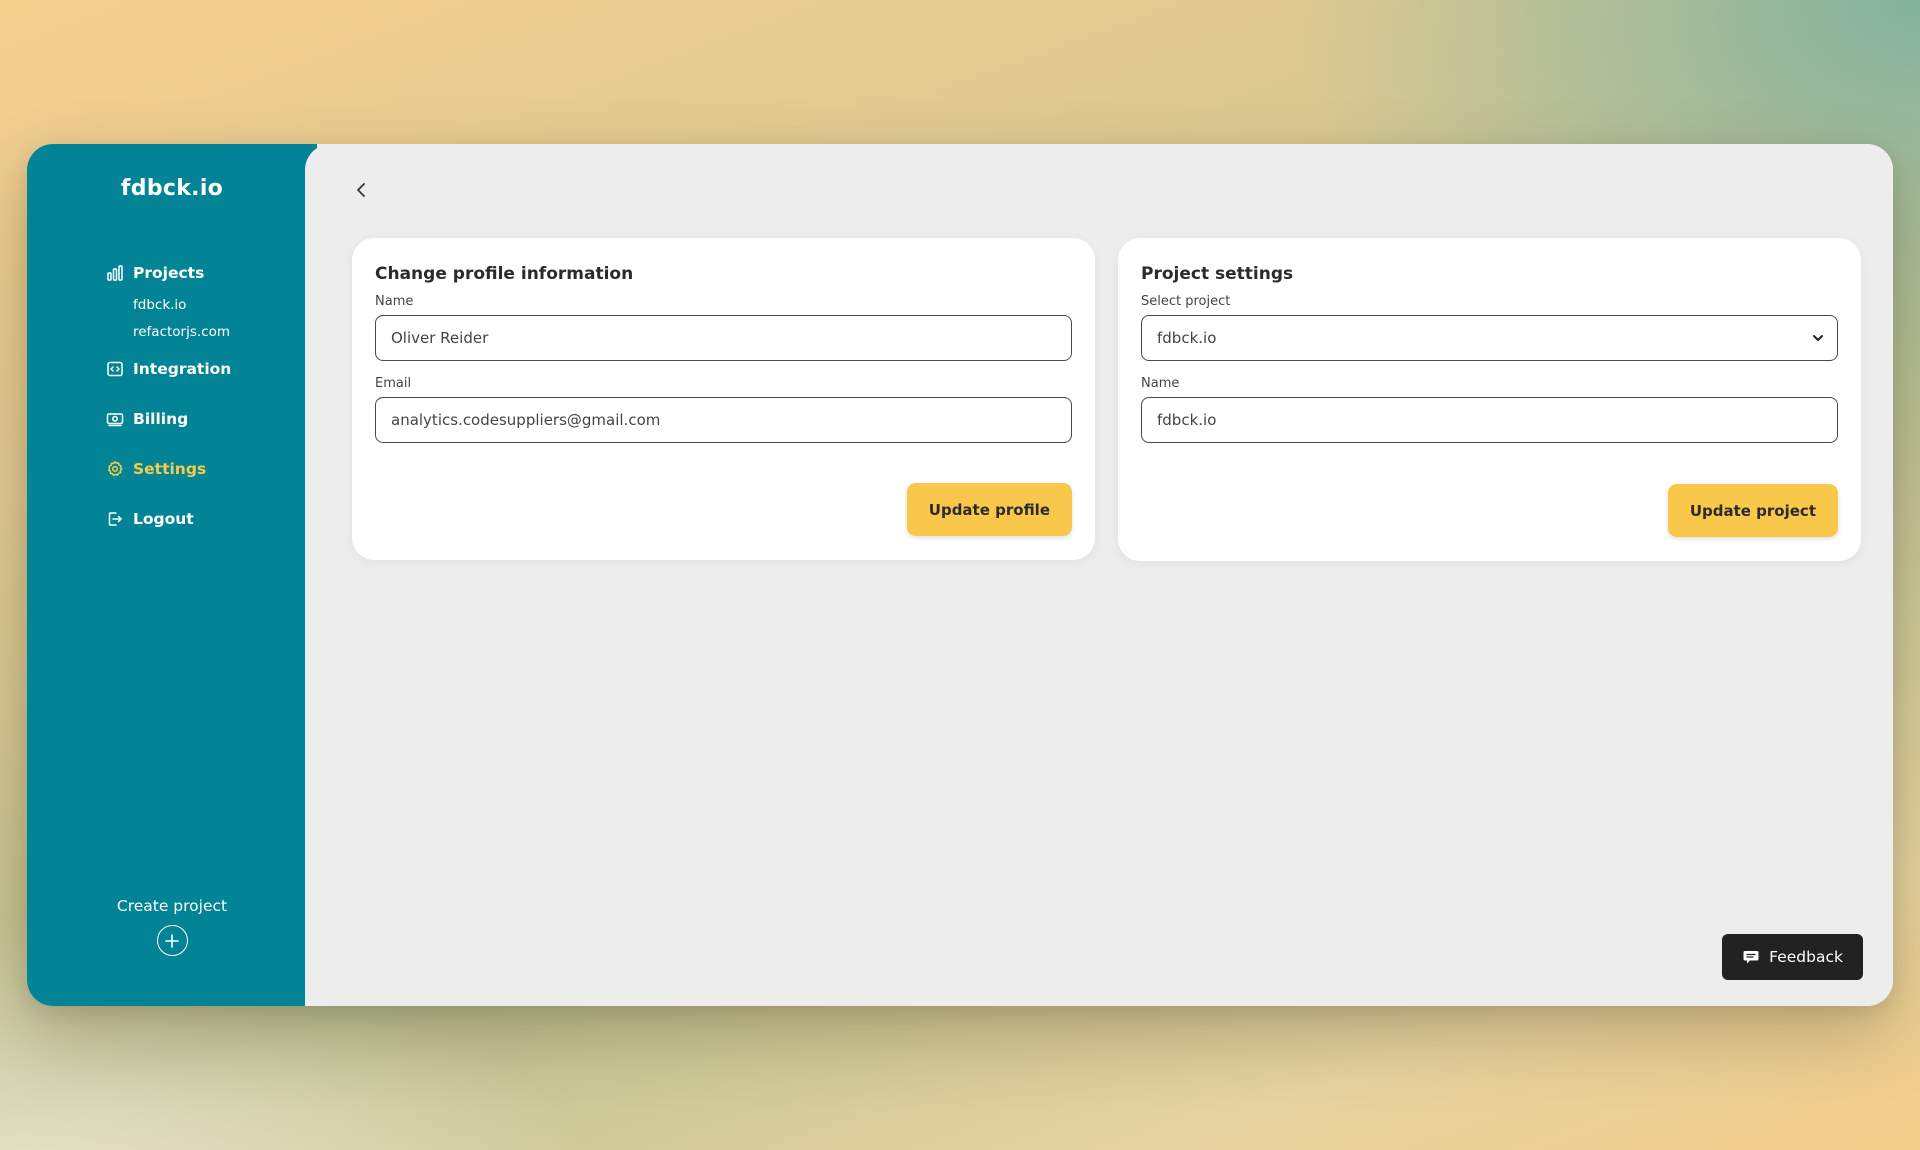  Describe the element at coordinates (1818, 338) in the screenshot. I see `chevron-down-icon` at that location.